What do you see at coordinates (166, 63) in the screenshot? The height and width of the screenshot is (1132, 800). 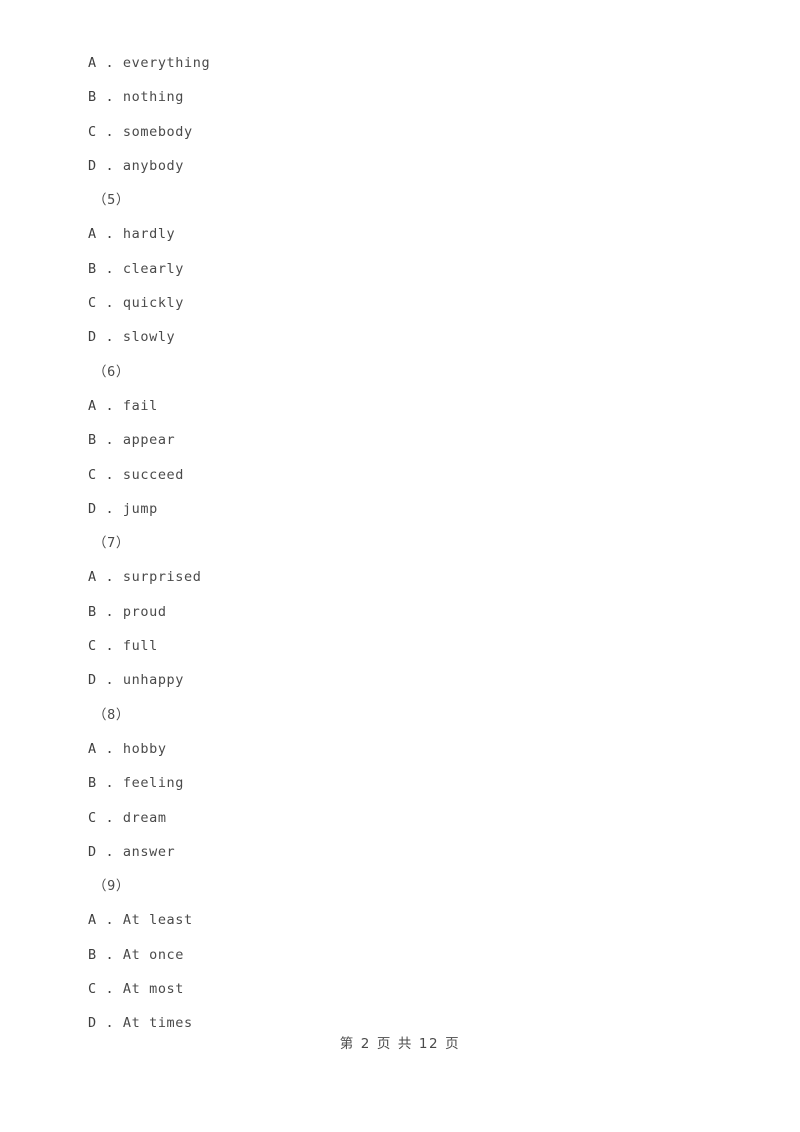 I see `option-text: everything` at bounding box center [166, 63].